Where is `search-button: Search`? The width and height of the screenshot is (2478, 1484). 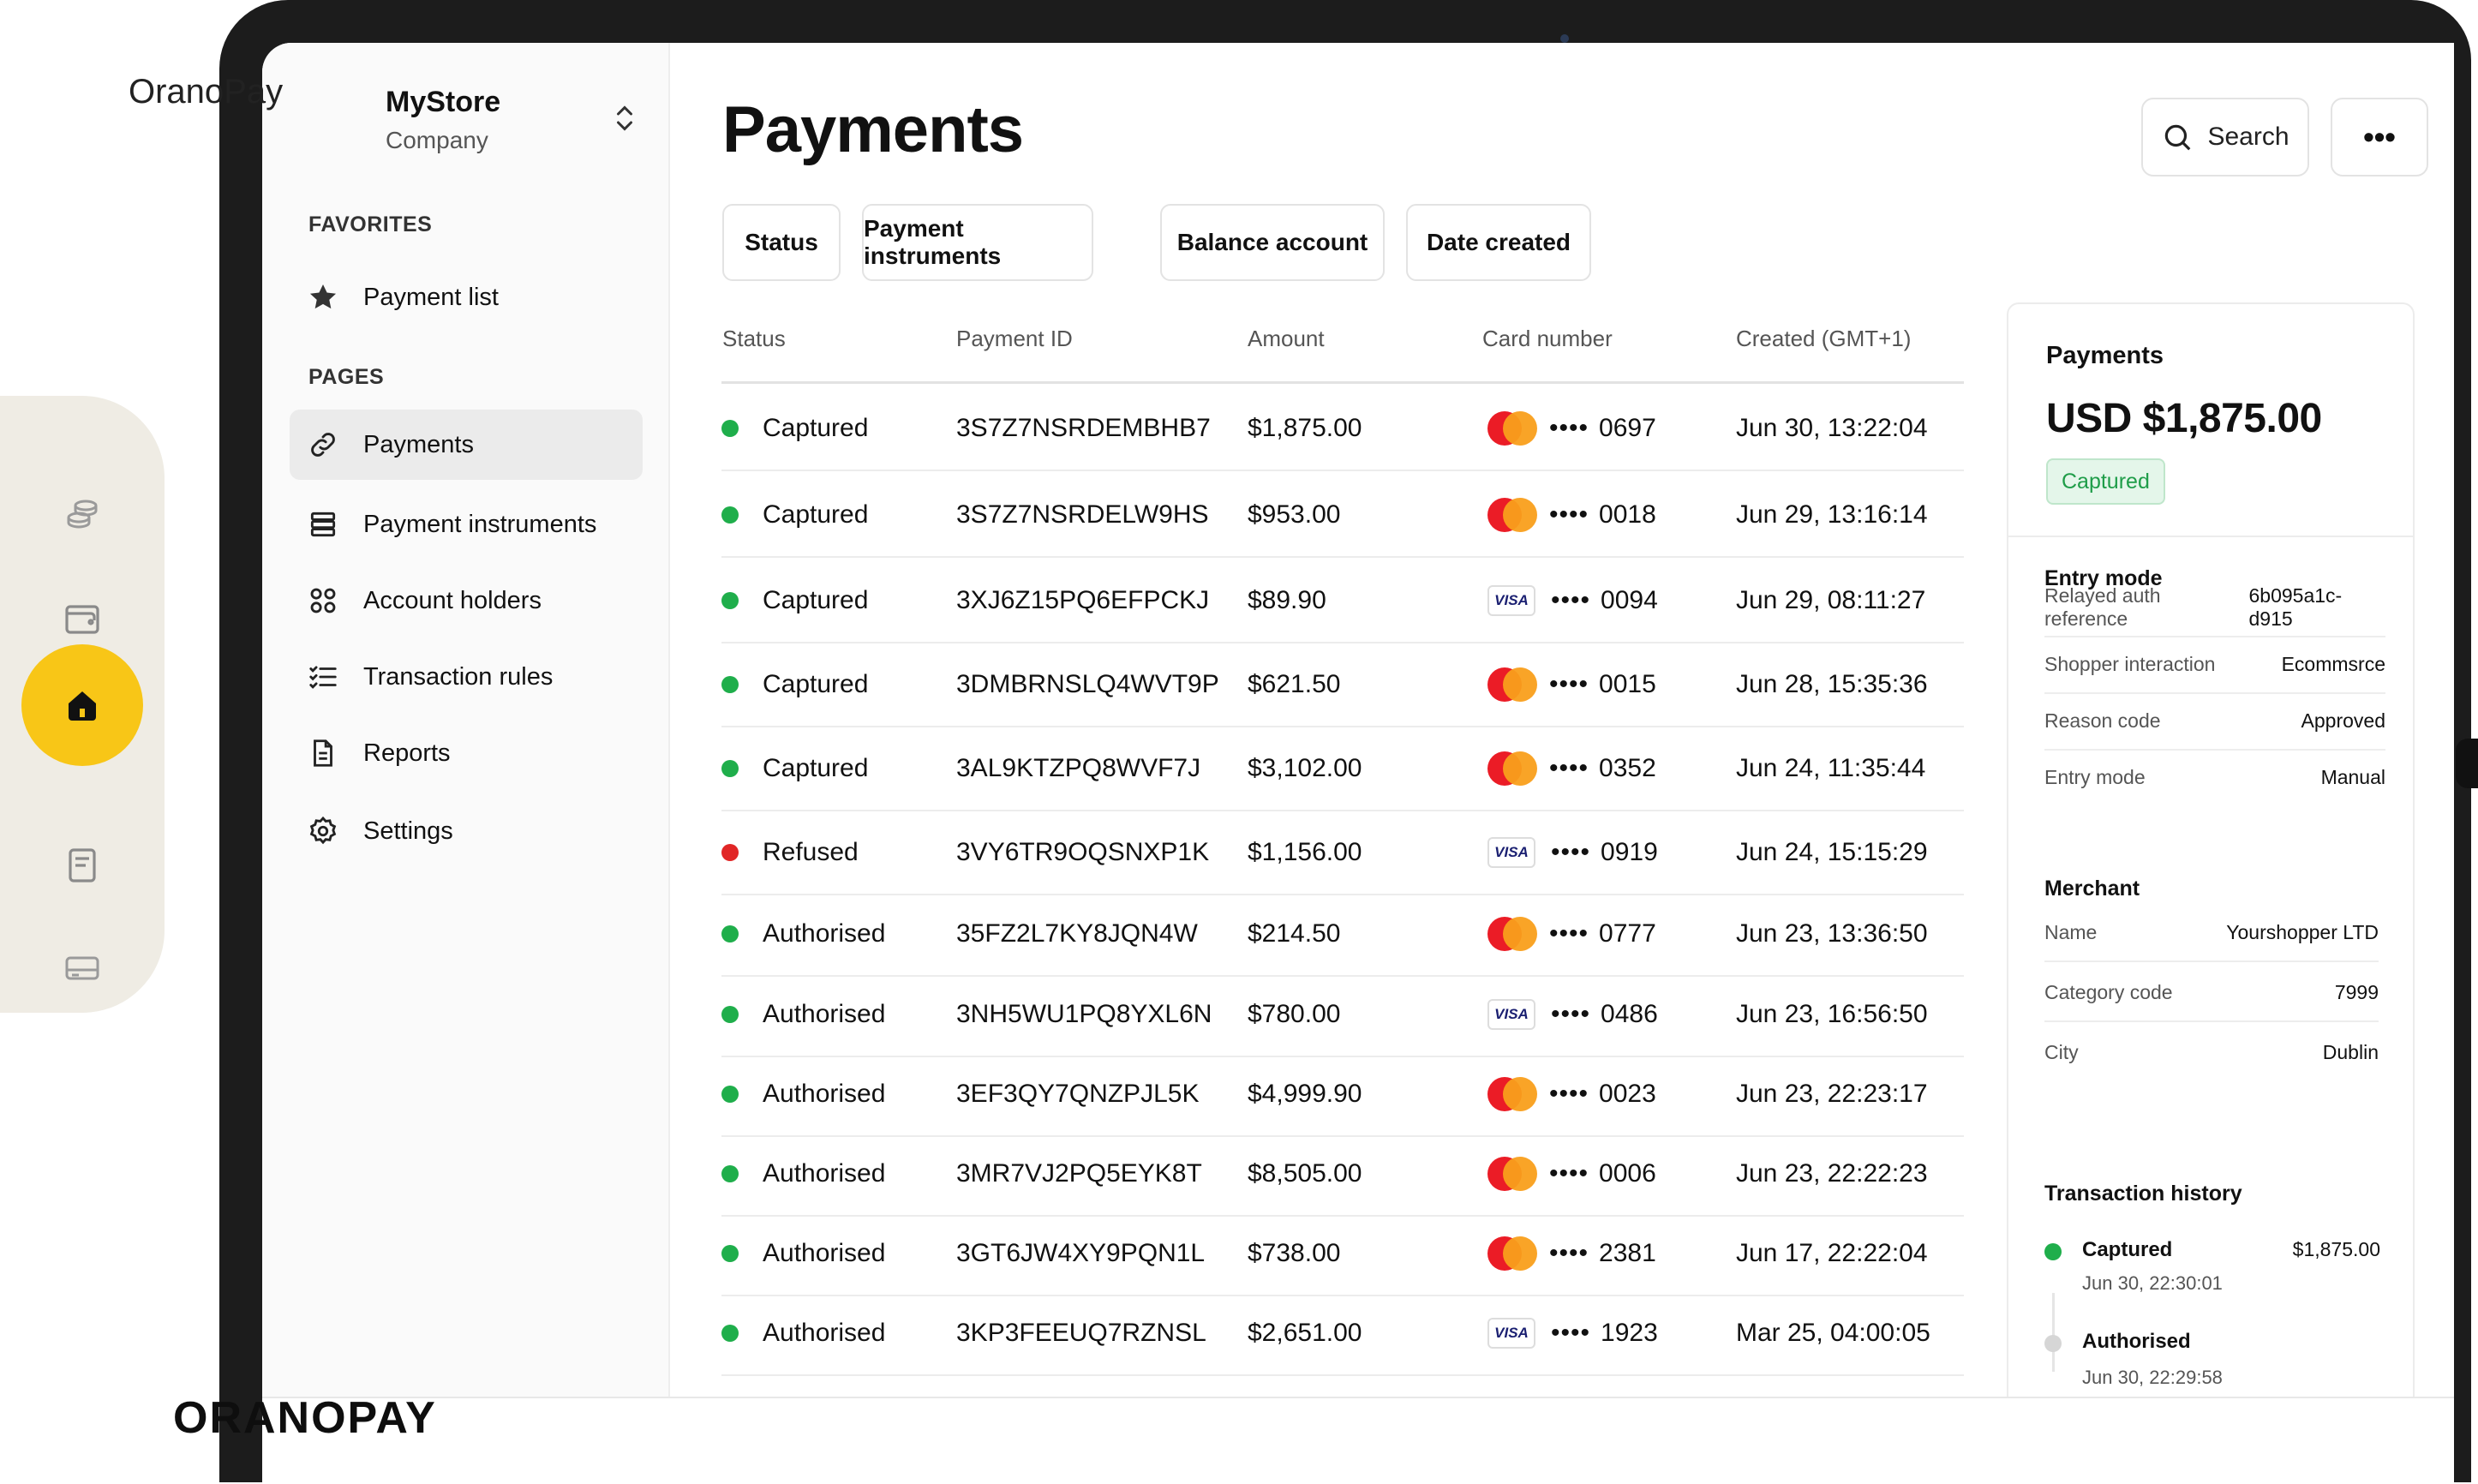
search-button: Search is located at coordinates (2225, 138).